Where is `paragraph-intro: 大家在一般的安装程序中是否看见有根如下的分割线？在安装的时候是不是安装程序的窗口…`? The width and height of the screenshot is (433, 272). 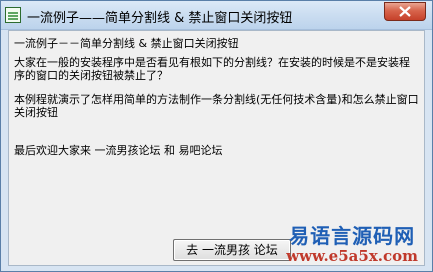
paragraph-intro: 大家在一般的安装程序中是否看见有根如下的分割线？在安装的时候是不是安装程序的窗口… is located at coordinates (212, 69).